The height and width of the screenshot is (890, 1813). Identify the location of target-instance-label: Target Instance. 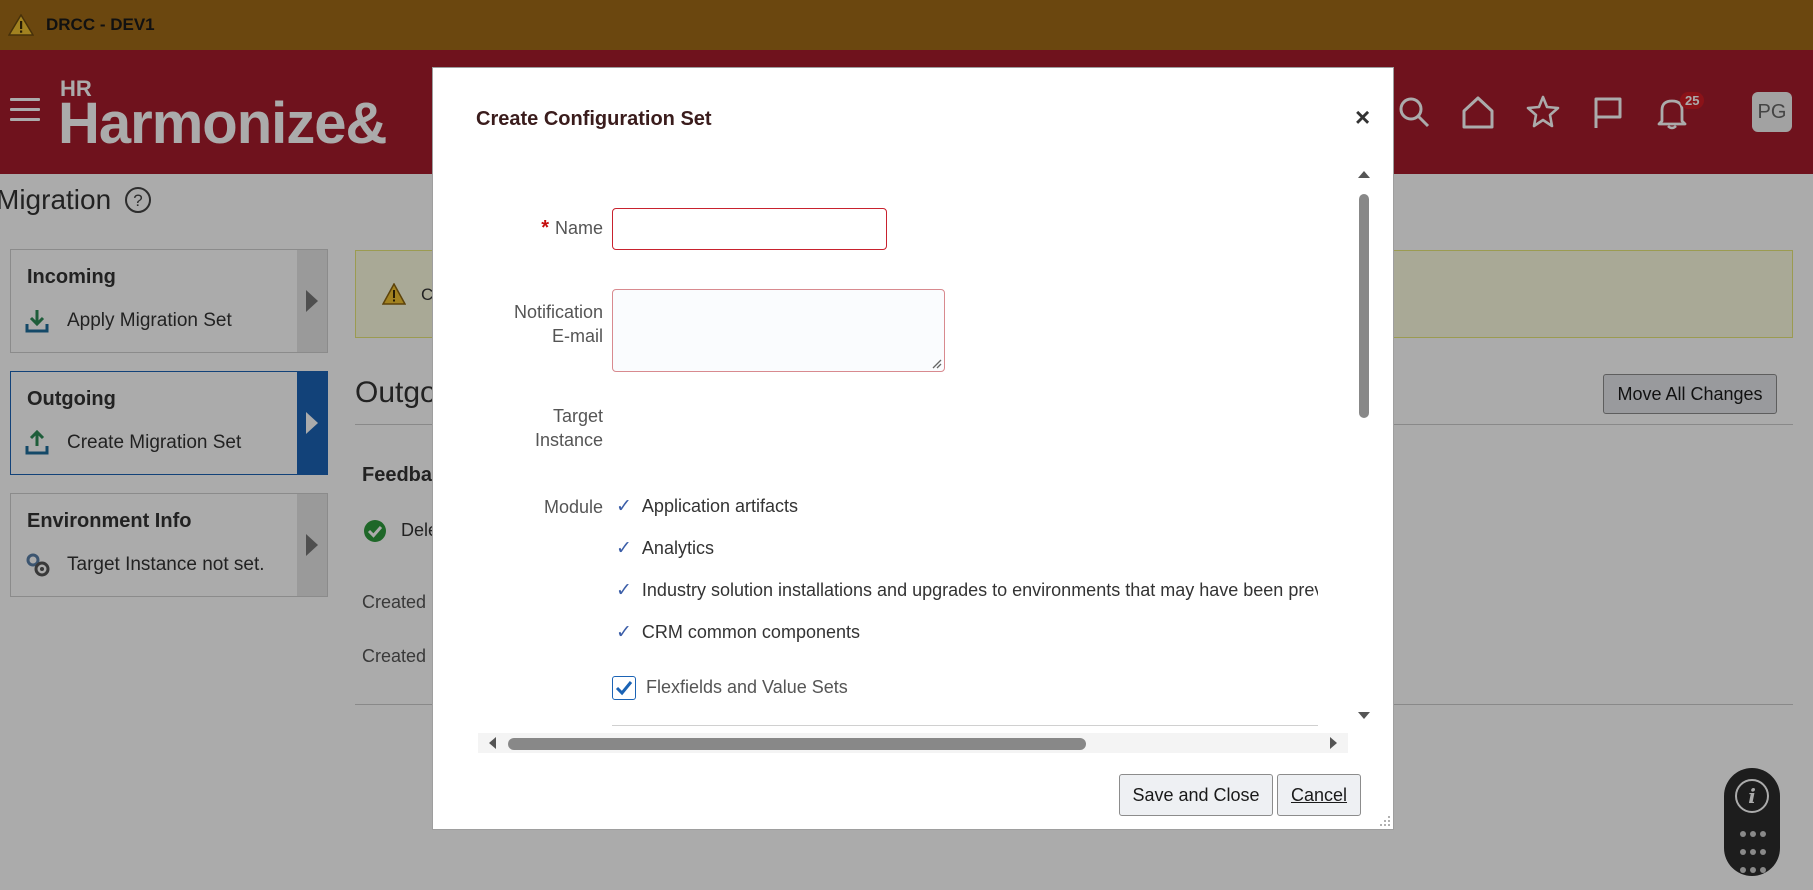
(533, 428).